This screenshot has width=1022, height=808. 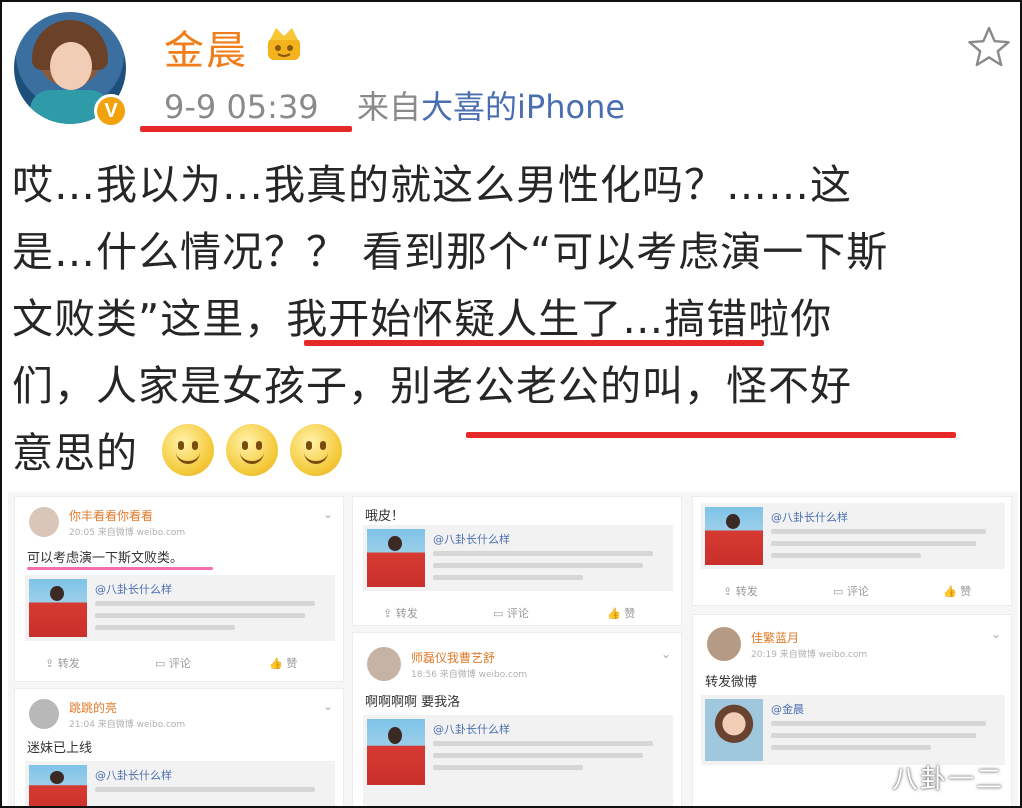 I want to click on repost-username: @金晨, so click(x=787, y=709).